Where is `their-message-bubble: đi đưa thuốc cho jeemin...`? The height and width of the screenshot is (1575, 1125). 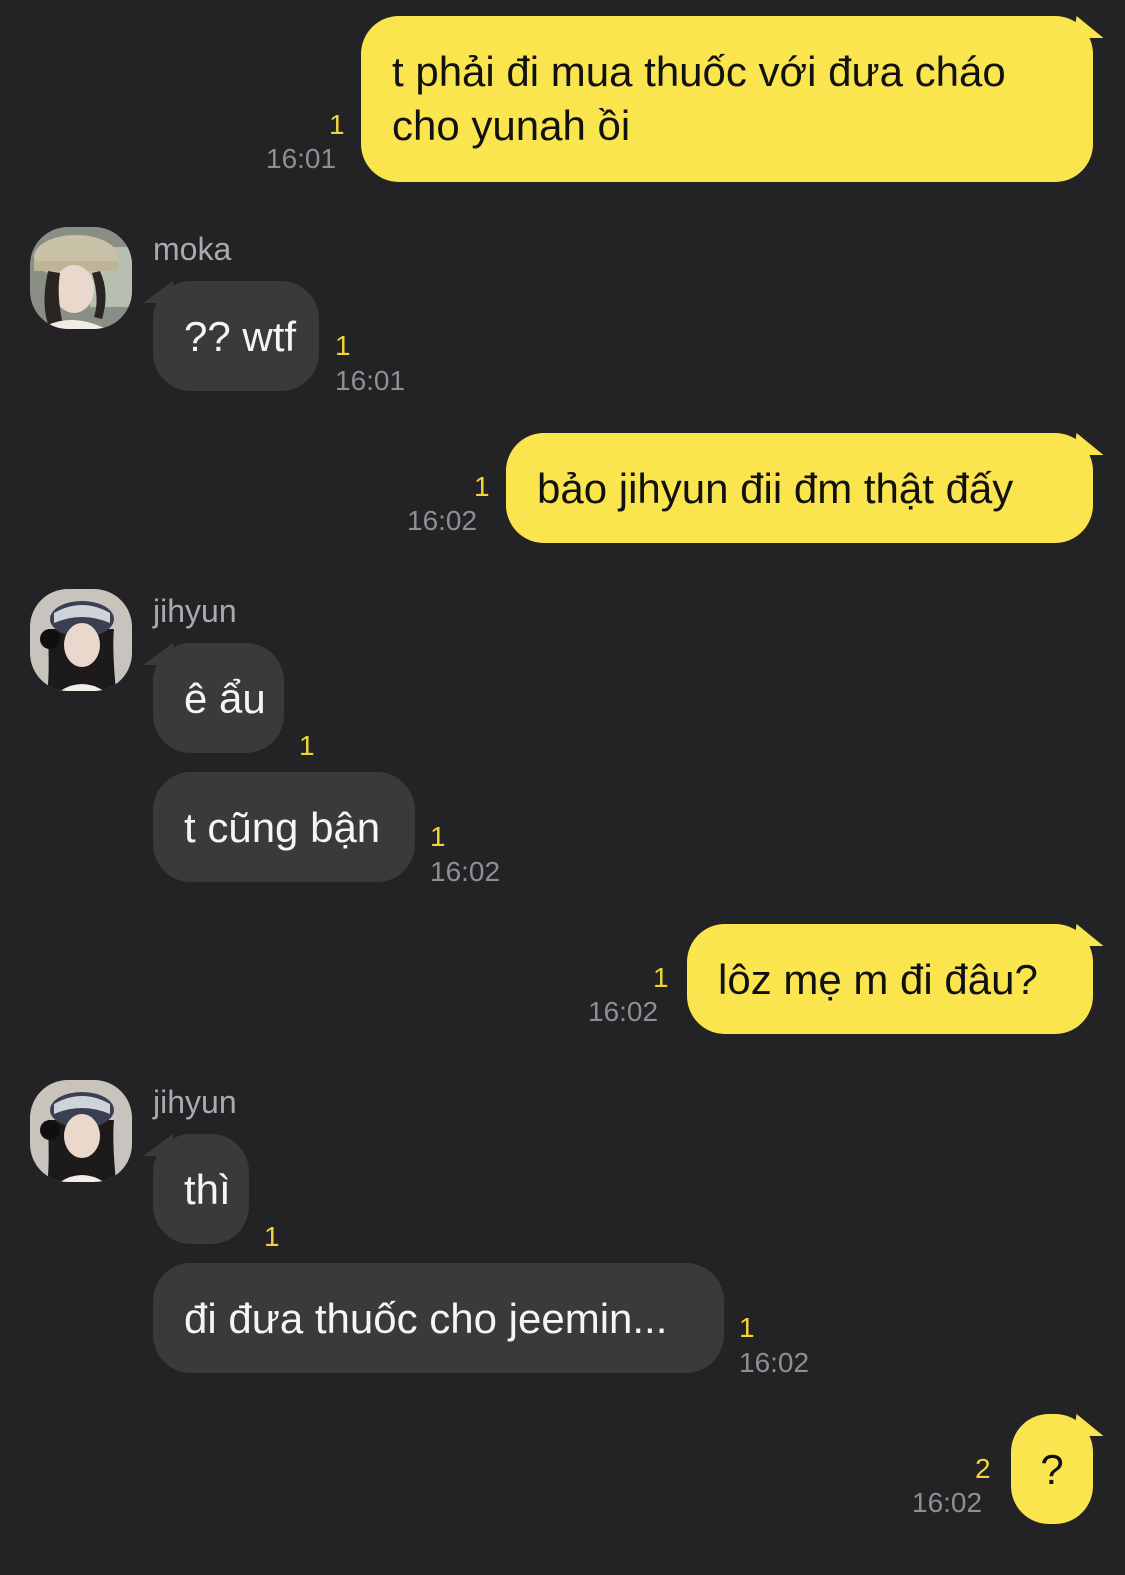 their-message-bubble: đi đưa thuốc cho jeemin... is located at coordinates (438, 1318).